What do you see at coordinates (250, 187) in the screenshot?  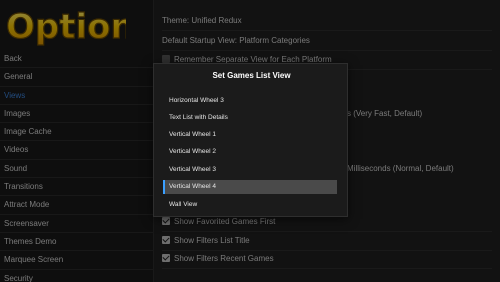 I see `option-vertical-wheel-4: Vertical Wheel 4` at bounding box center [250, 187].